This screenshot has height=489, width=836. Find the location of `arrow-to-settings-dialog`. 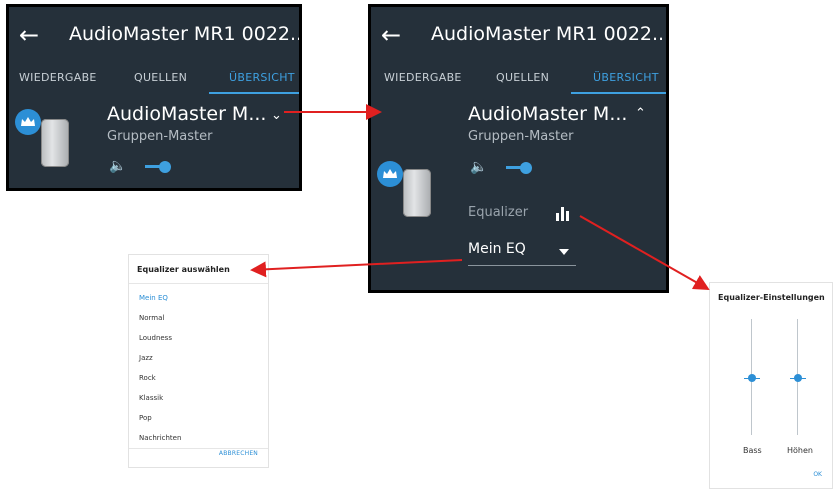

arrow-to-settings-dialog is located at coordinates (644, 252).